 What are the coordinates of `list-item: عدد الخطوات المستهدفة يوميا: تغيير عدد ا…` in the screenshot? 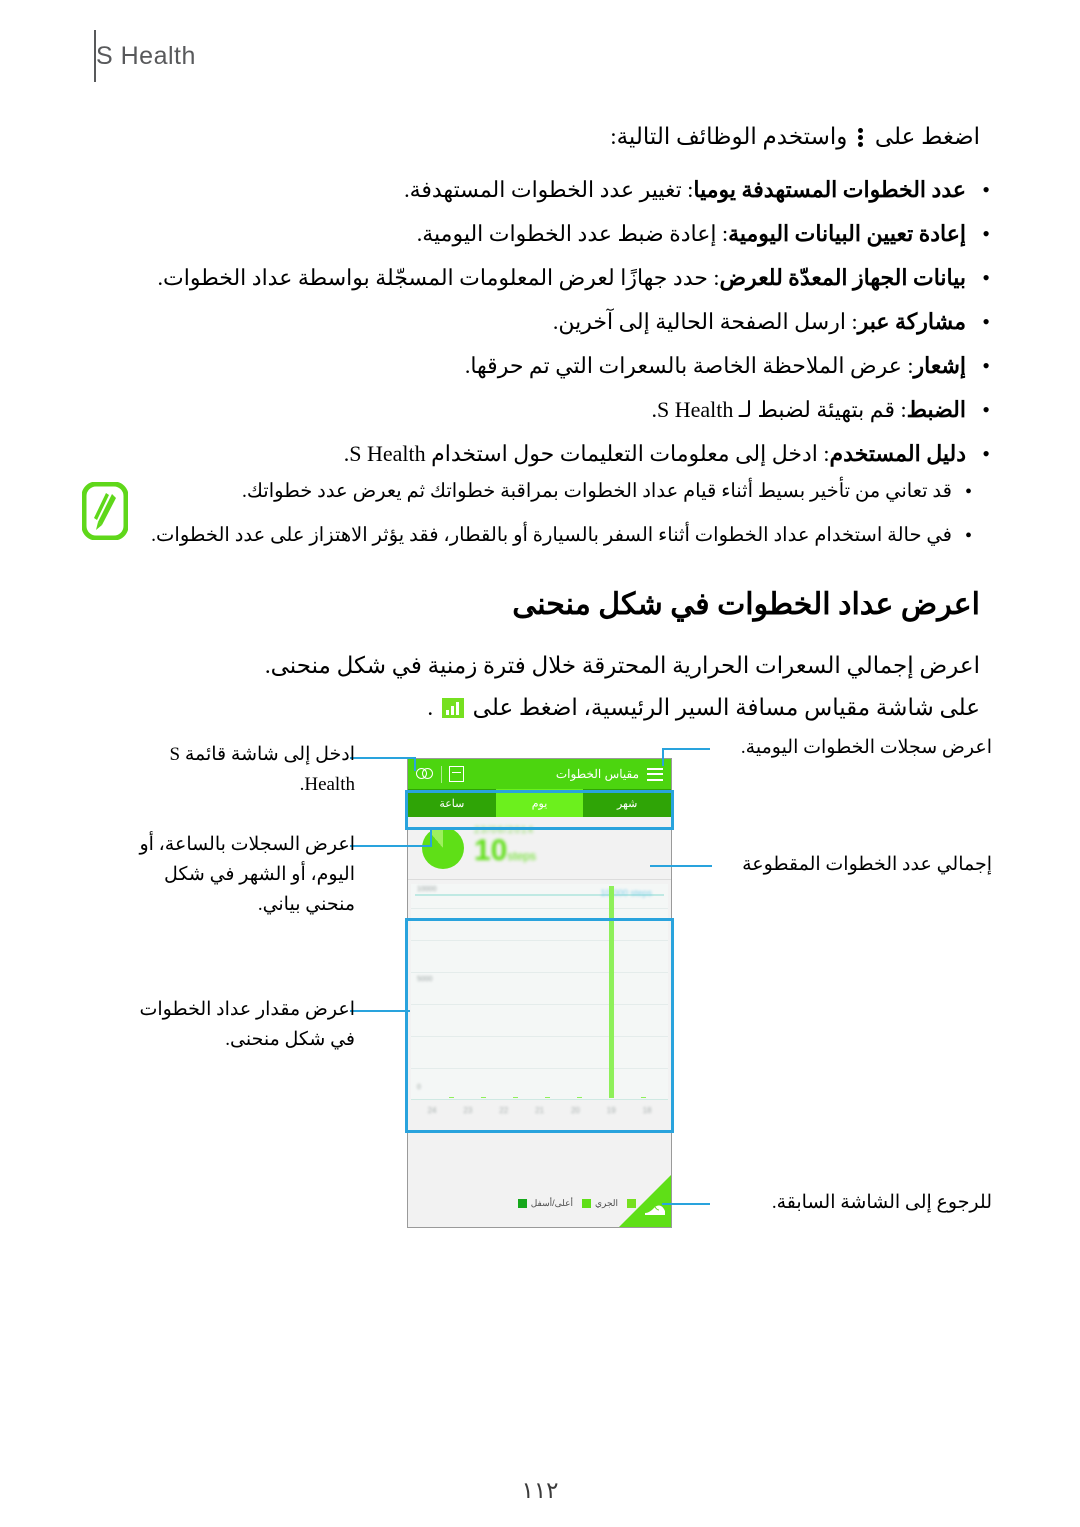 It's located at (540, 190).